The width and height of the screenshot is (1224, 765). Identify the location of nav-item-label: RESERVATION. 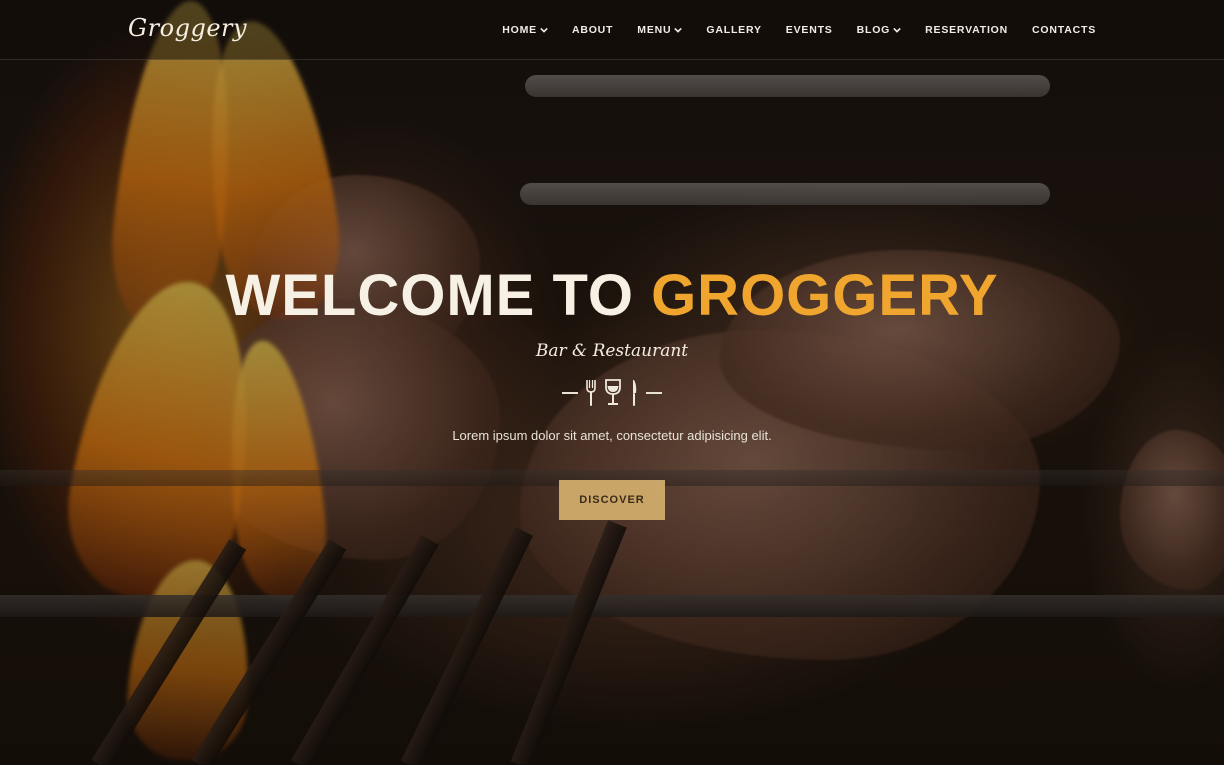
(967, 30).